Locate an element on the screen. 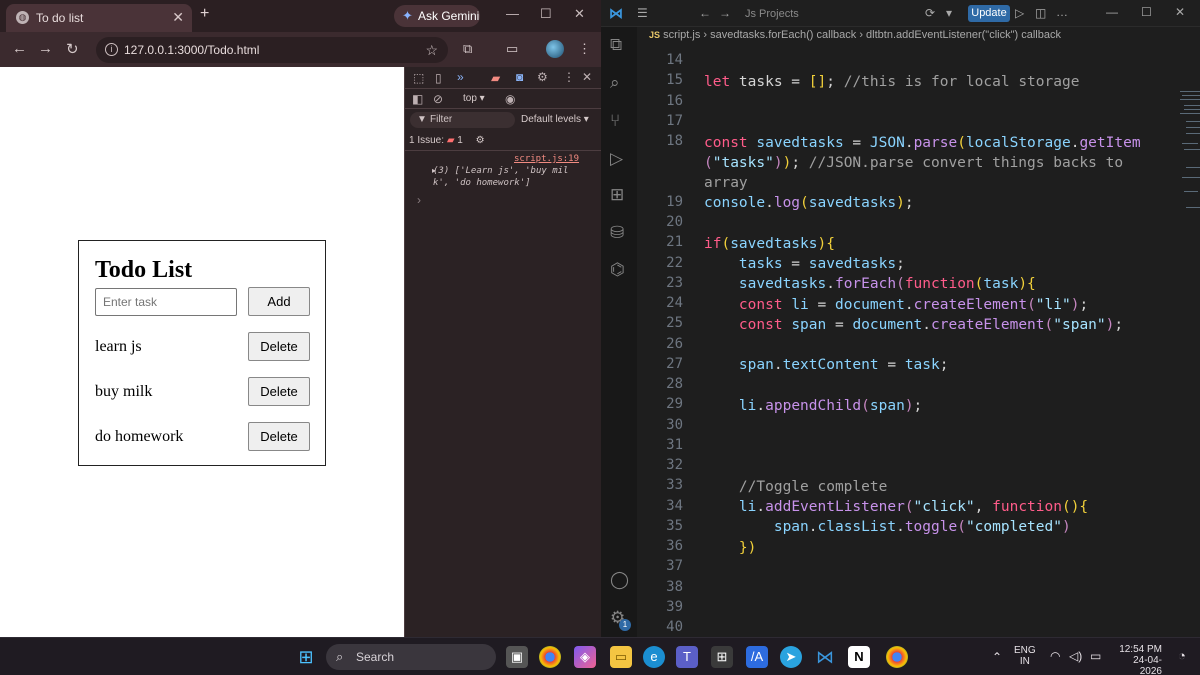  notion-icon: N is located at coordinates (859, 657).